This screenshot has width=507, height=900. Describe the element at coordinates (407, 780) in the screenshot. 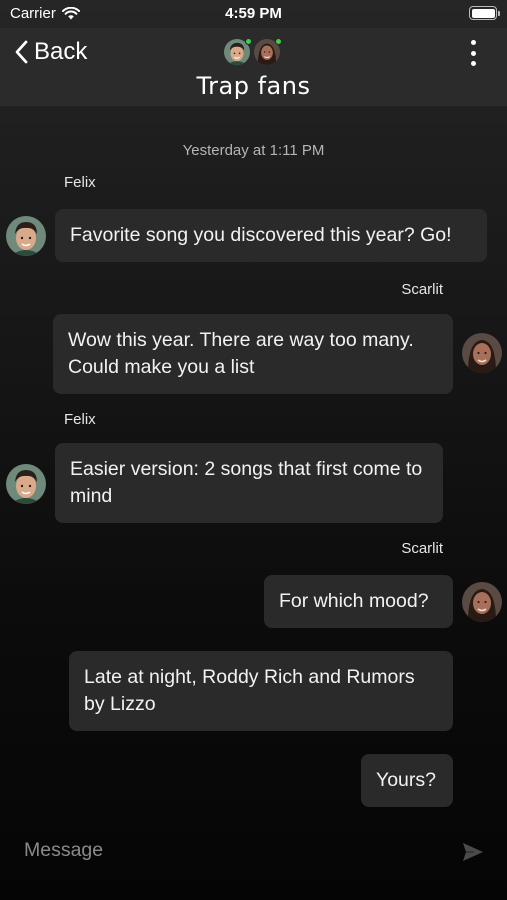

I see `message-bubble: Yours?` at that location.